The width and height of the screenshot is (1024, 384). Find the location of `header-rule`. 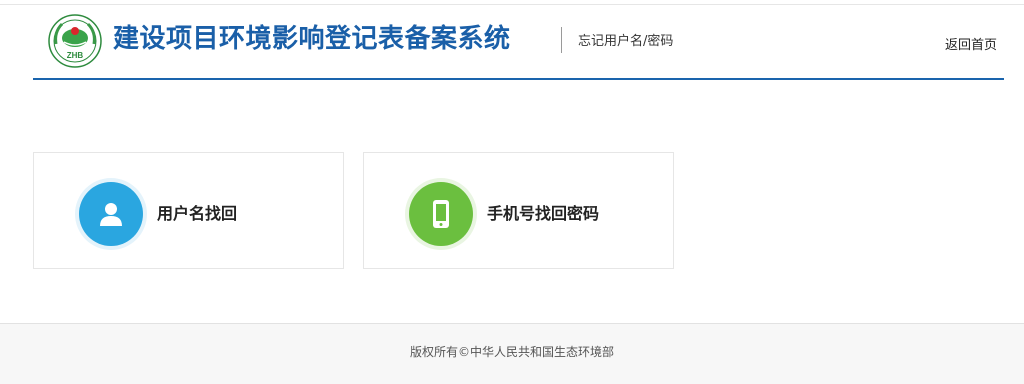

header-rule is located at coordinates (518, 79).